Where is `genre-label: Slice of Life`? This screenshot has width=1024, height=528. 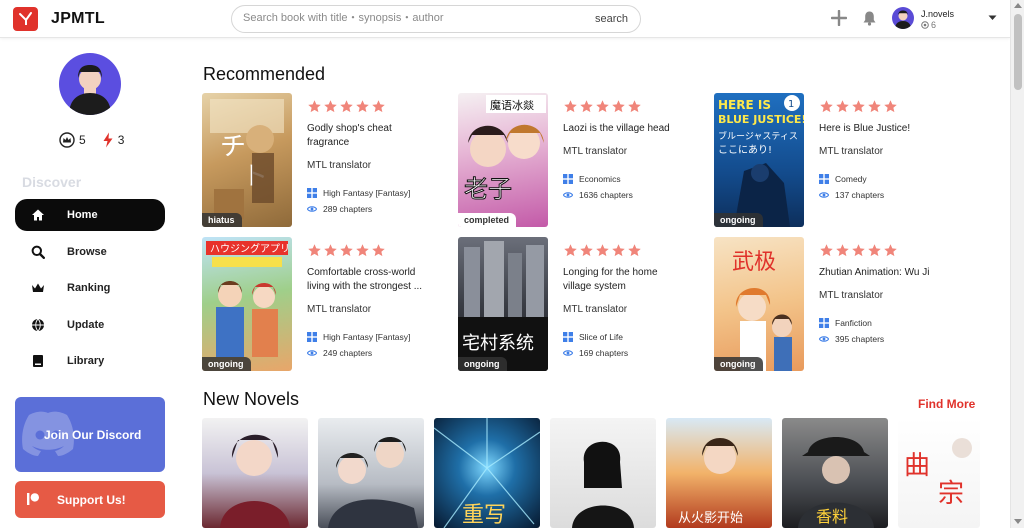 genre-label: Slice of Life is located at coordinates (601, 337).